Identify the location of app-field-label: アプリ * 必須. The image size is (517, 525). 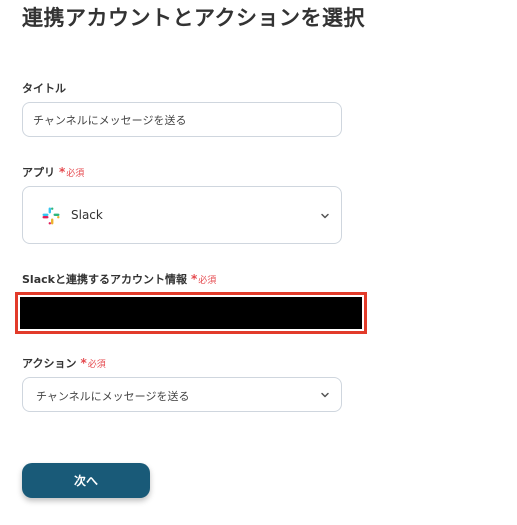
(53, 172).